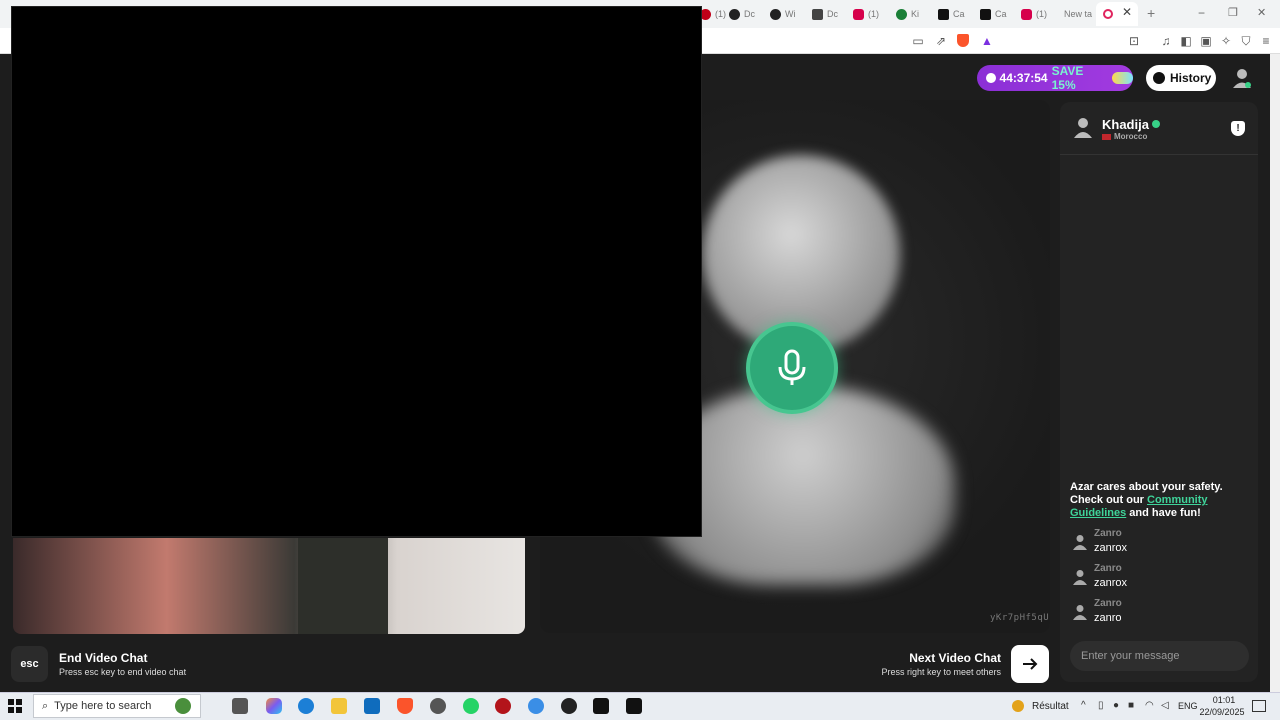 The width and height of the screenshot is (1280, 720). What do you see at coordinates (269, 586) in the screenshot?
I see `self-video` at bounding box center [269, 586].